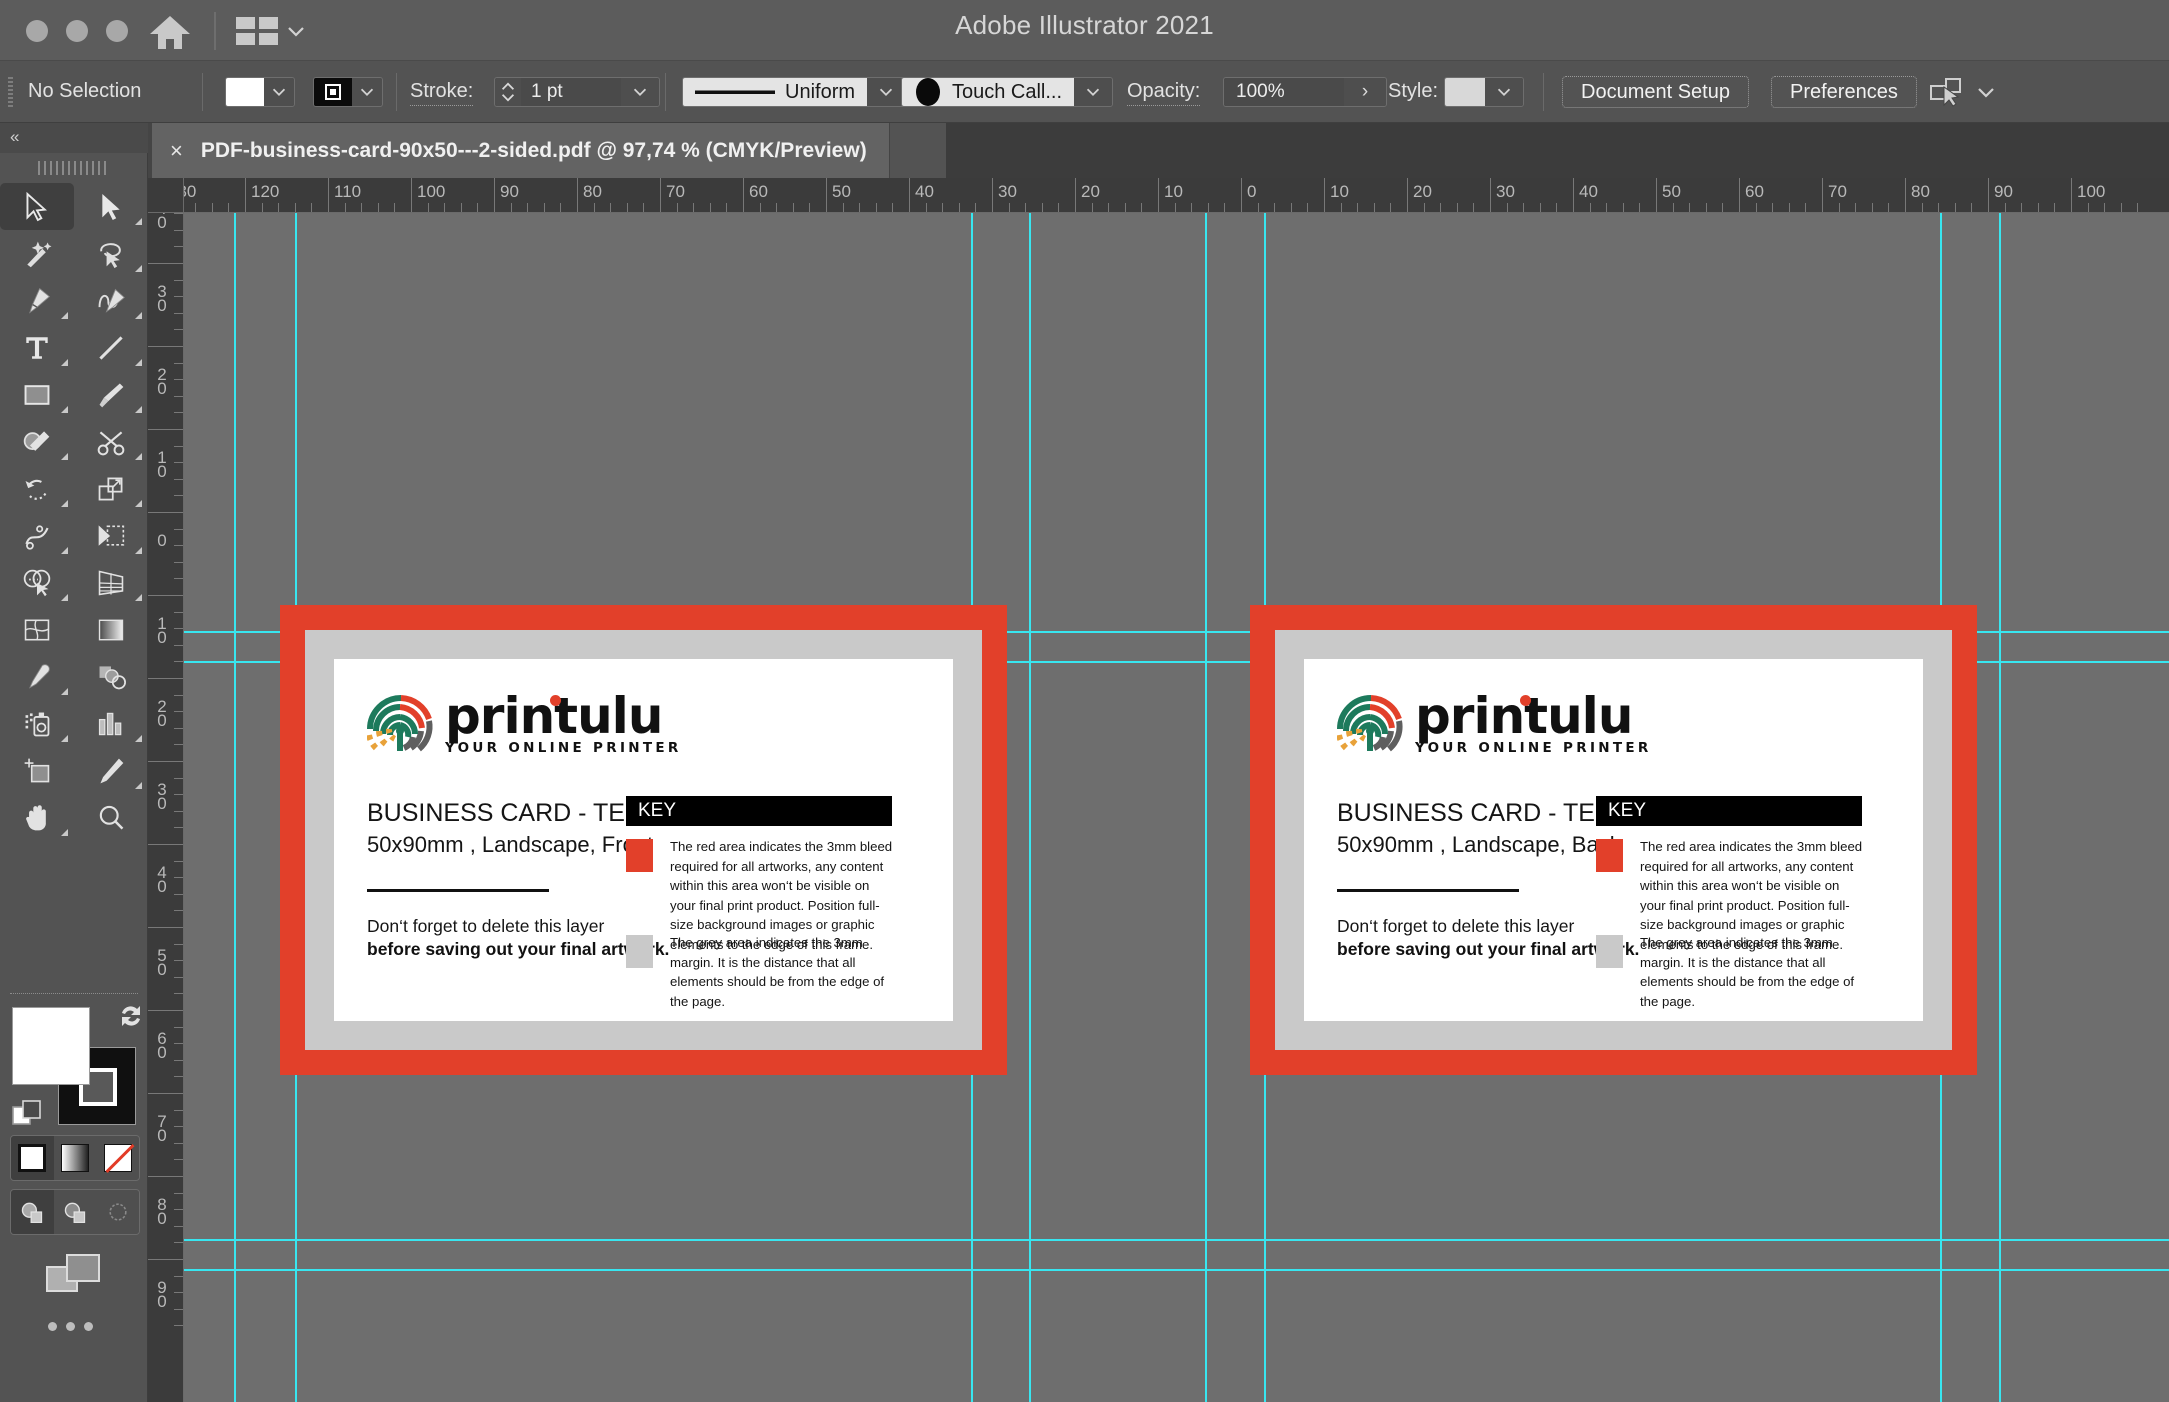 This screenshot has width=2169, height=1402. Describe the element at coordinates (563, 747) in the screenshot. I see `logo-tagline-front: YOUR ONLINE PRINTER` at that location.